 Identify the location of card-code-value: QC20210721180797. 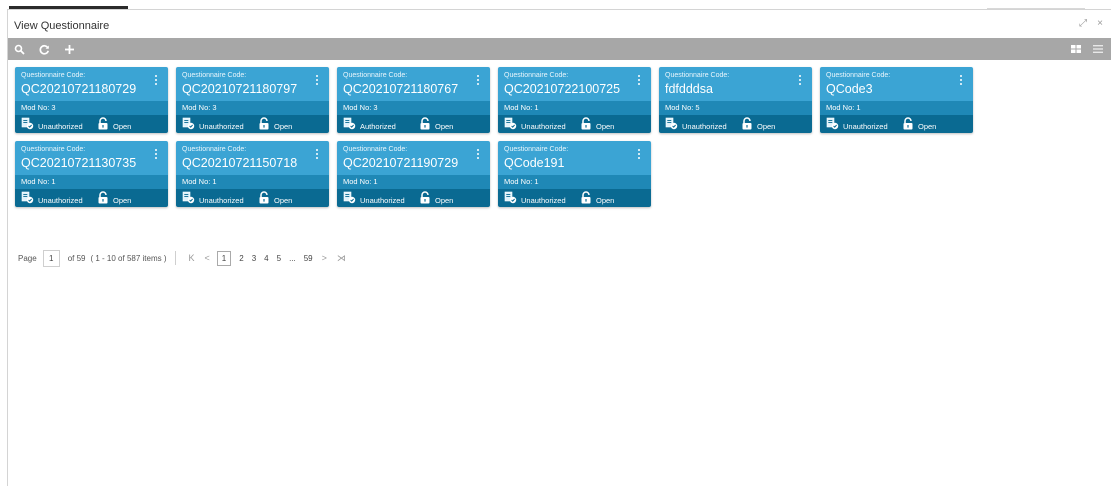
(240, 89).